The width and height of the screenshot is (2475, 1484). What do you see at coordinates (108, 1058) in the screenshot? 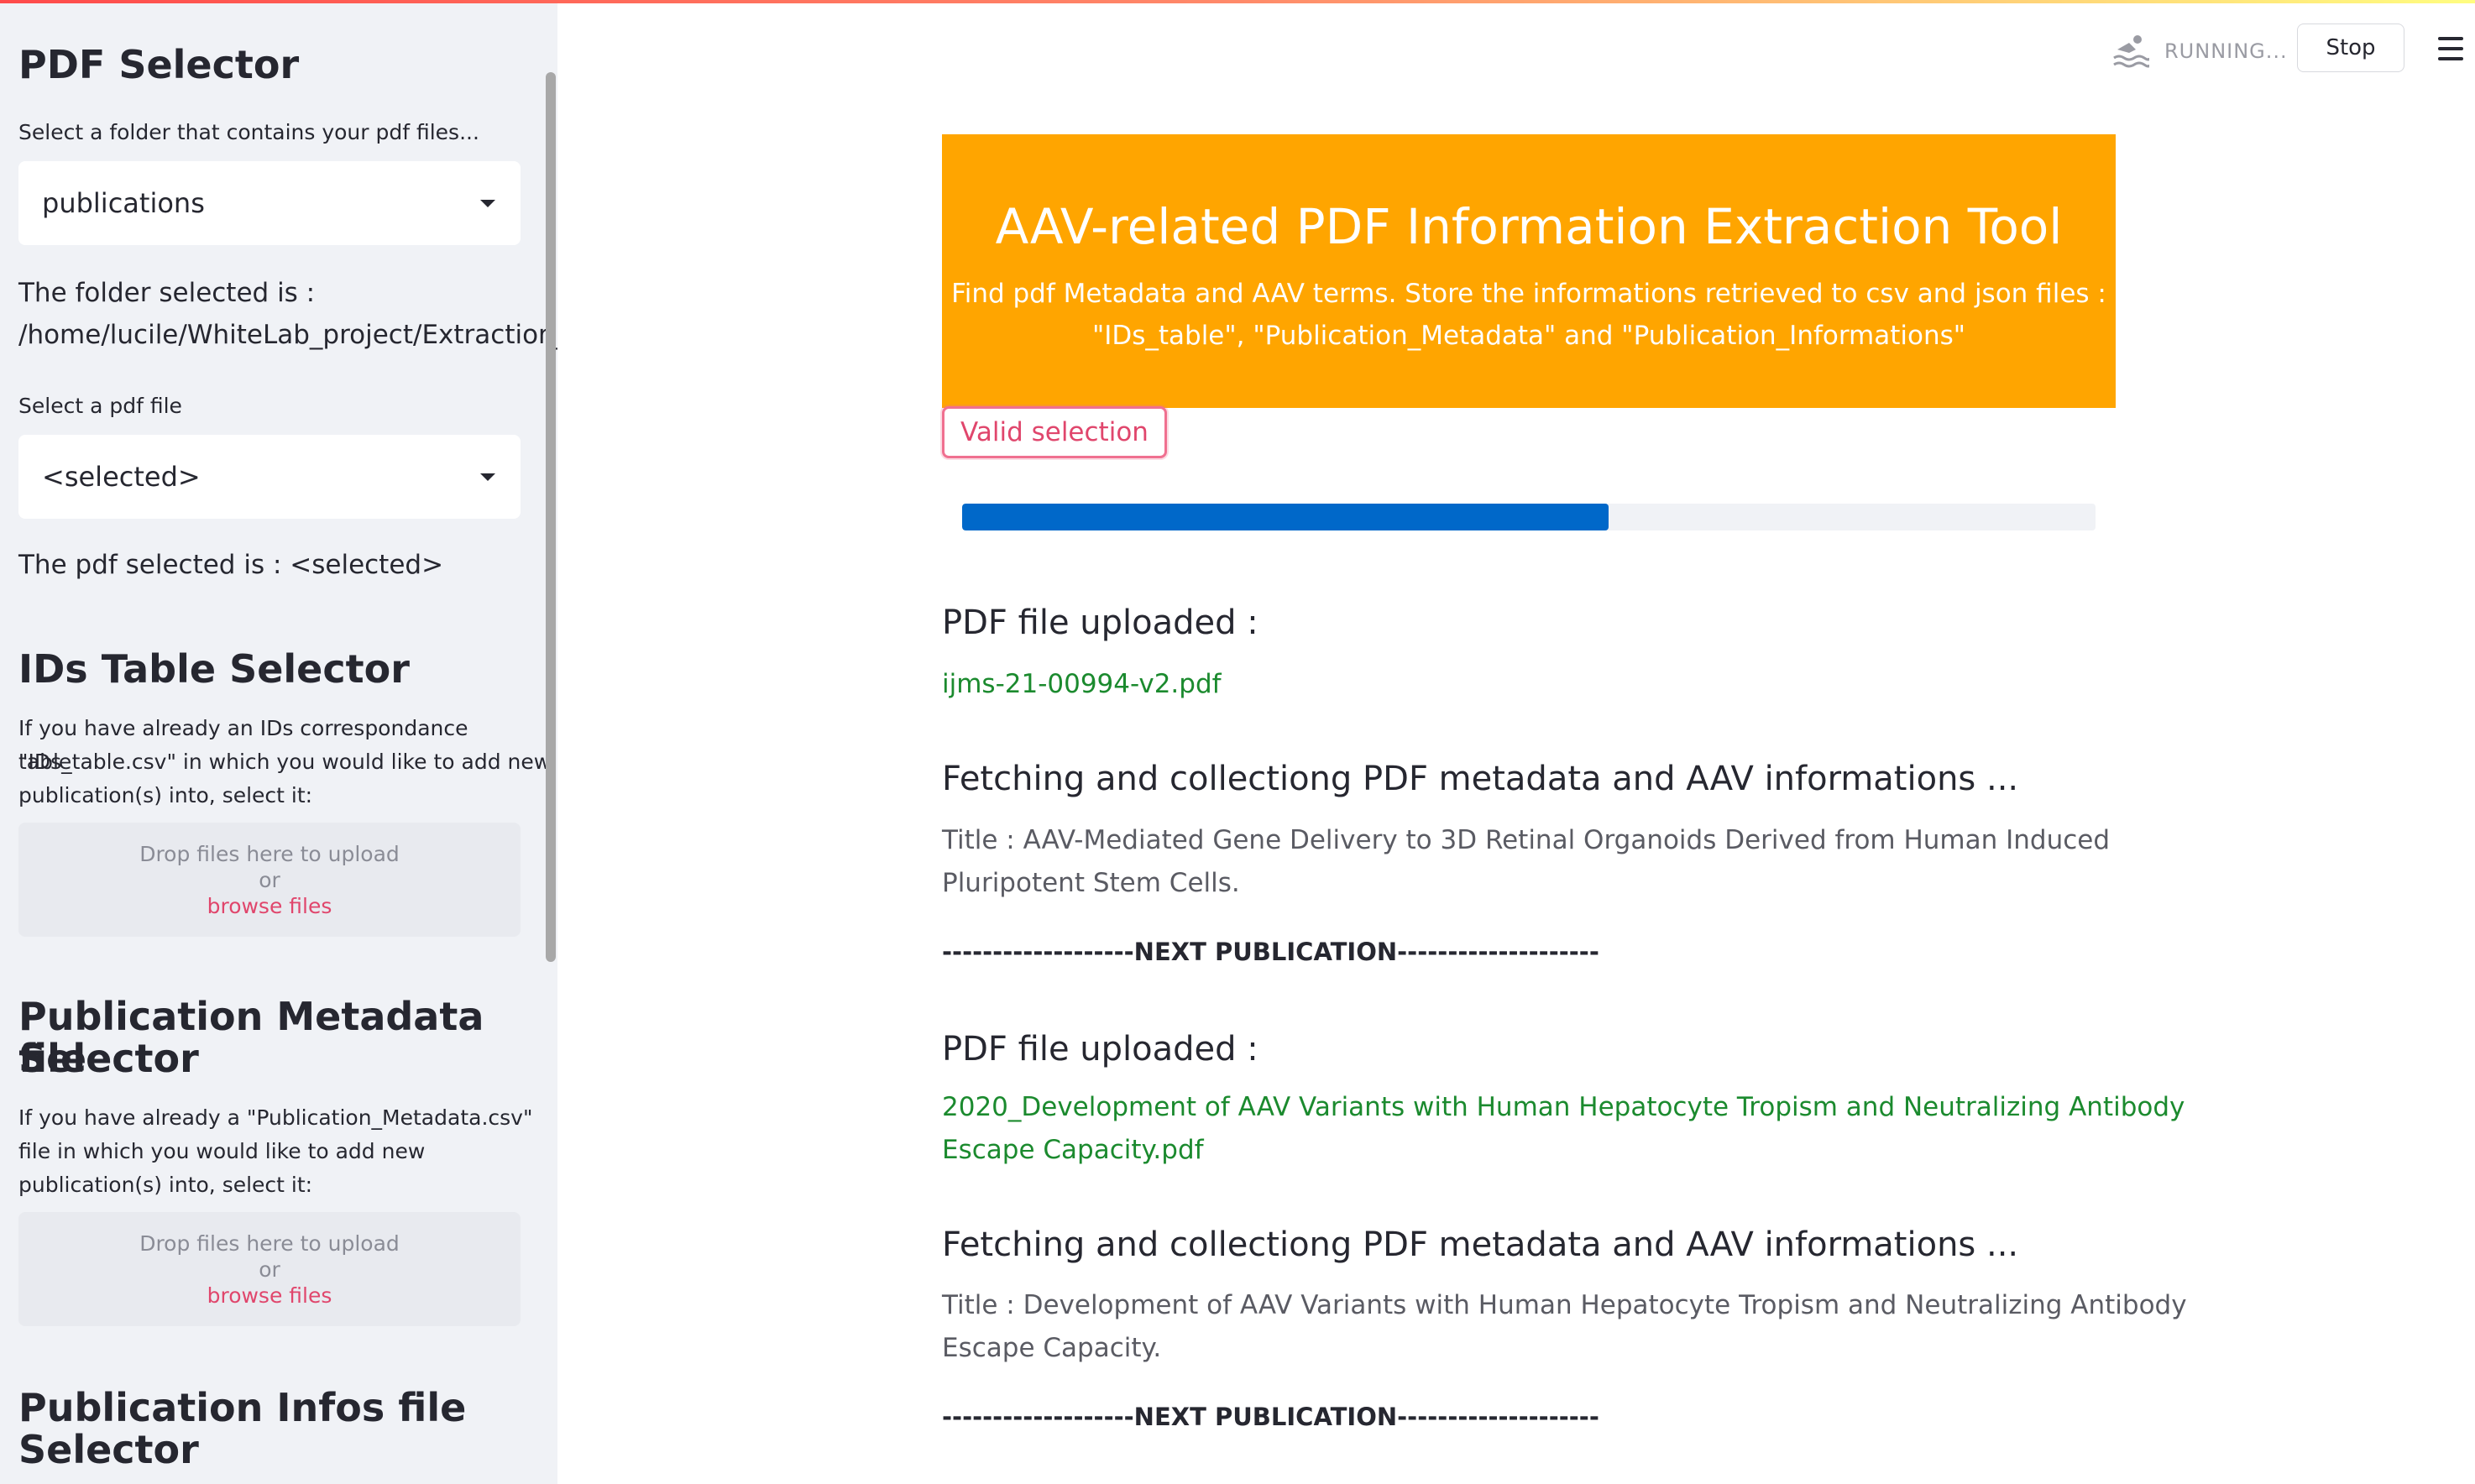
I see `metadata-title-2: Selector` at bounding box center [108, 1058].